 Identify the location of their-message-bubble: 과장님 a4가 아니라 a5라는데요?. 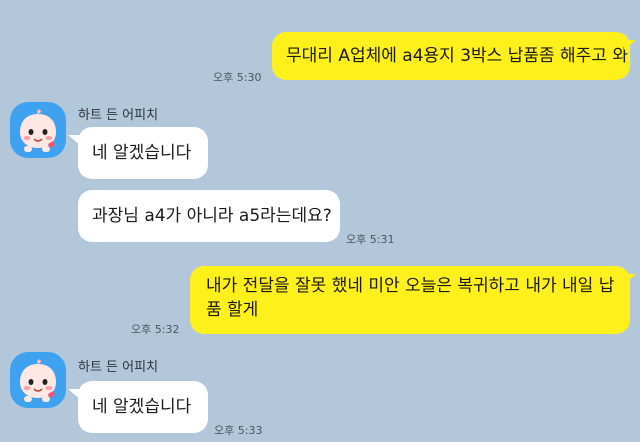
(209, 216).